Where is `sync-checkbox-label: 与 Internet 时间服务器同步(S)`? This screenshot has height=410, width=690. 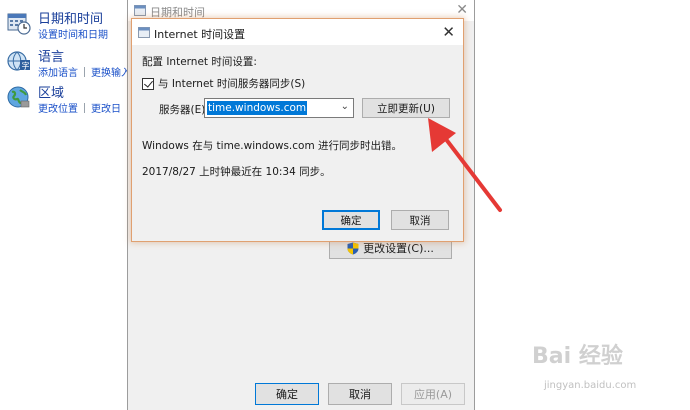 sync-checkbox-label: 与 Internet 时间服务器同步(S) is located at coordinates (231, 83).